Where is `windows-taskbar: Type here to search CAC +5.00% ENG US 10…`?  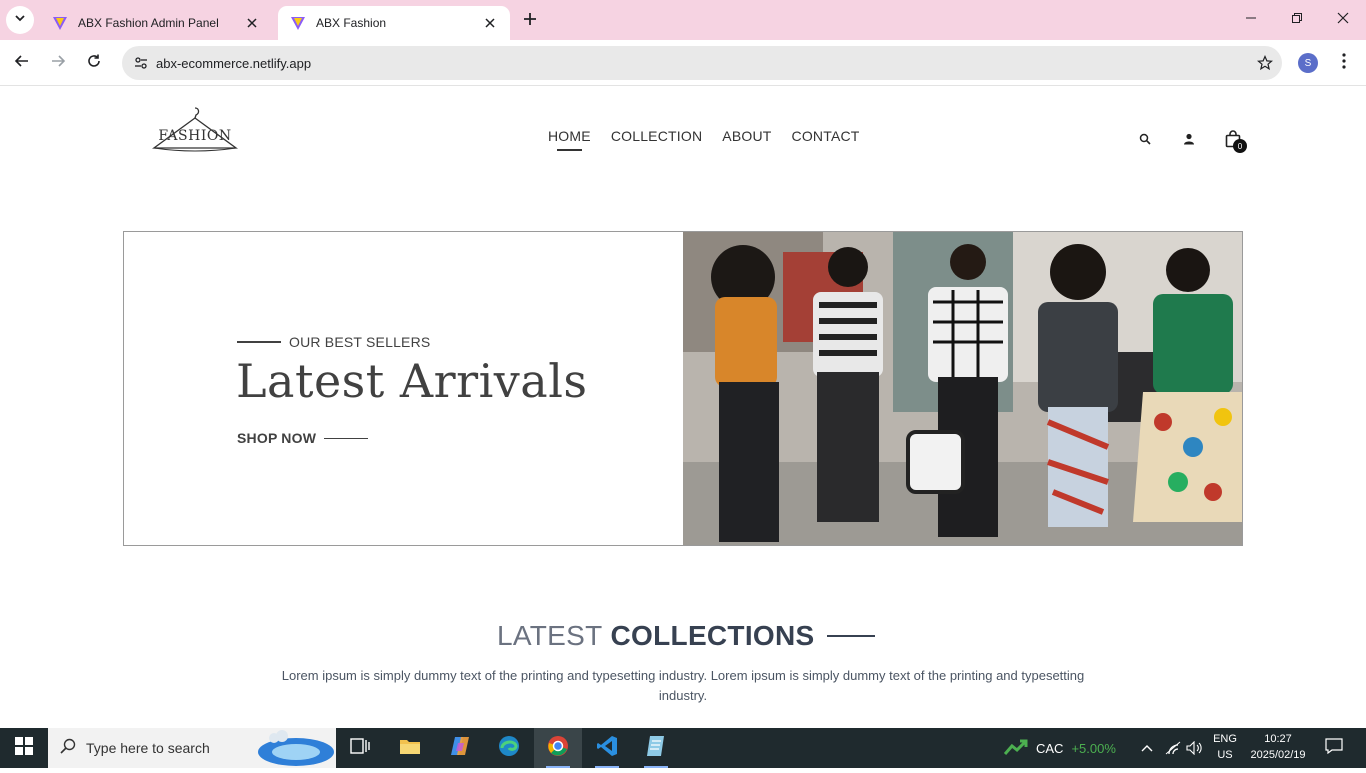
windows-taskbar: Type here to search CAC +5.00% ENG US 10… is located at coordinates (683, 748).